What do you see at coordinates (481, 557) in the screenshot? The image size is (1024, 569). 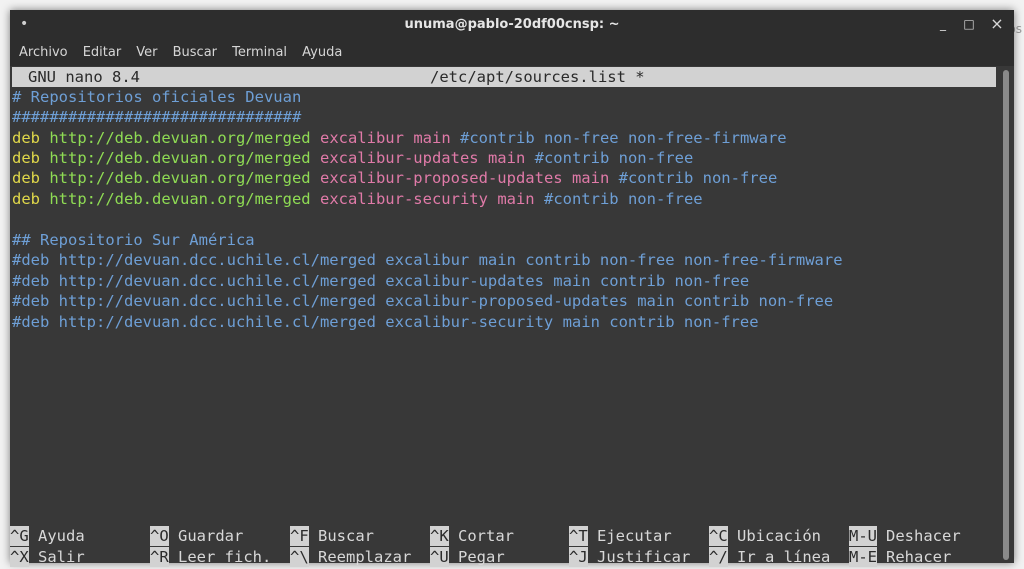 I see `shortcut-label: Pegar` at bounding box center [481, 557].